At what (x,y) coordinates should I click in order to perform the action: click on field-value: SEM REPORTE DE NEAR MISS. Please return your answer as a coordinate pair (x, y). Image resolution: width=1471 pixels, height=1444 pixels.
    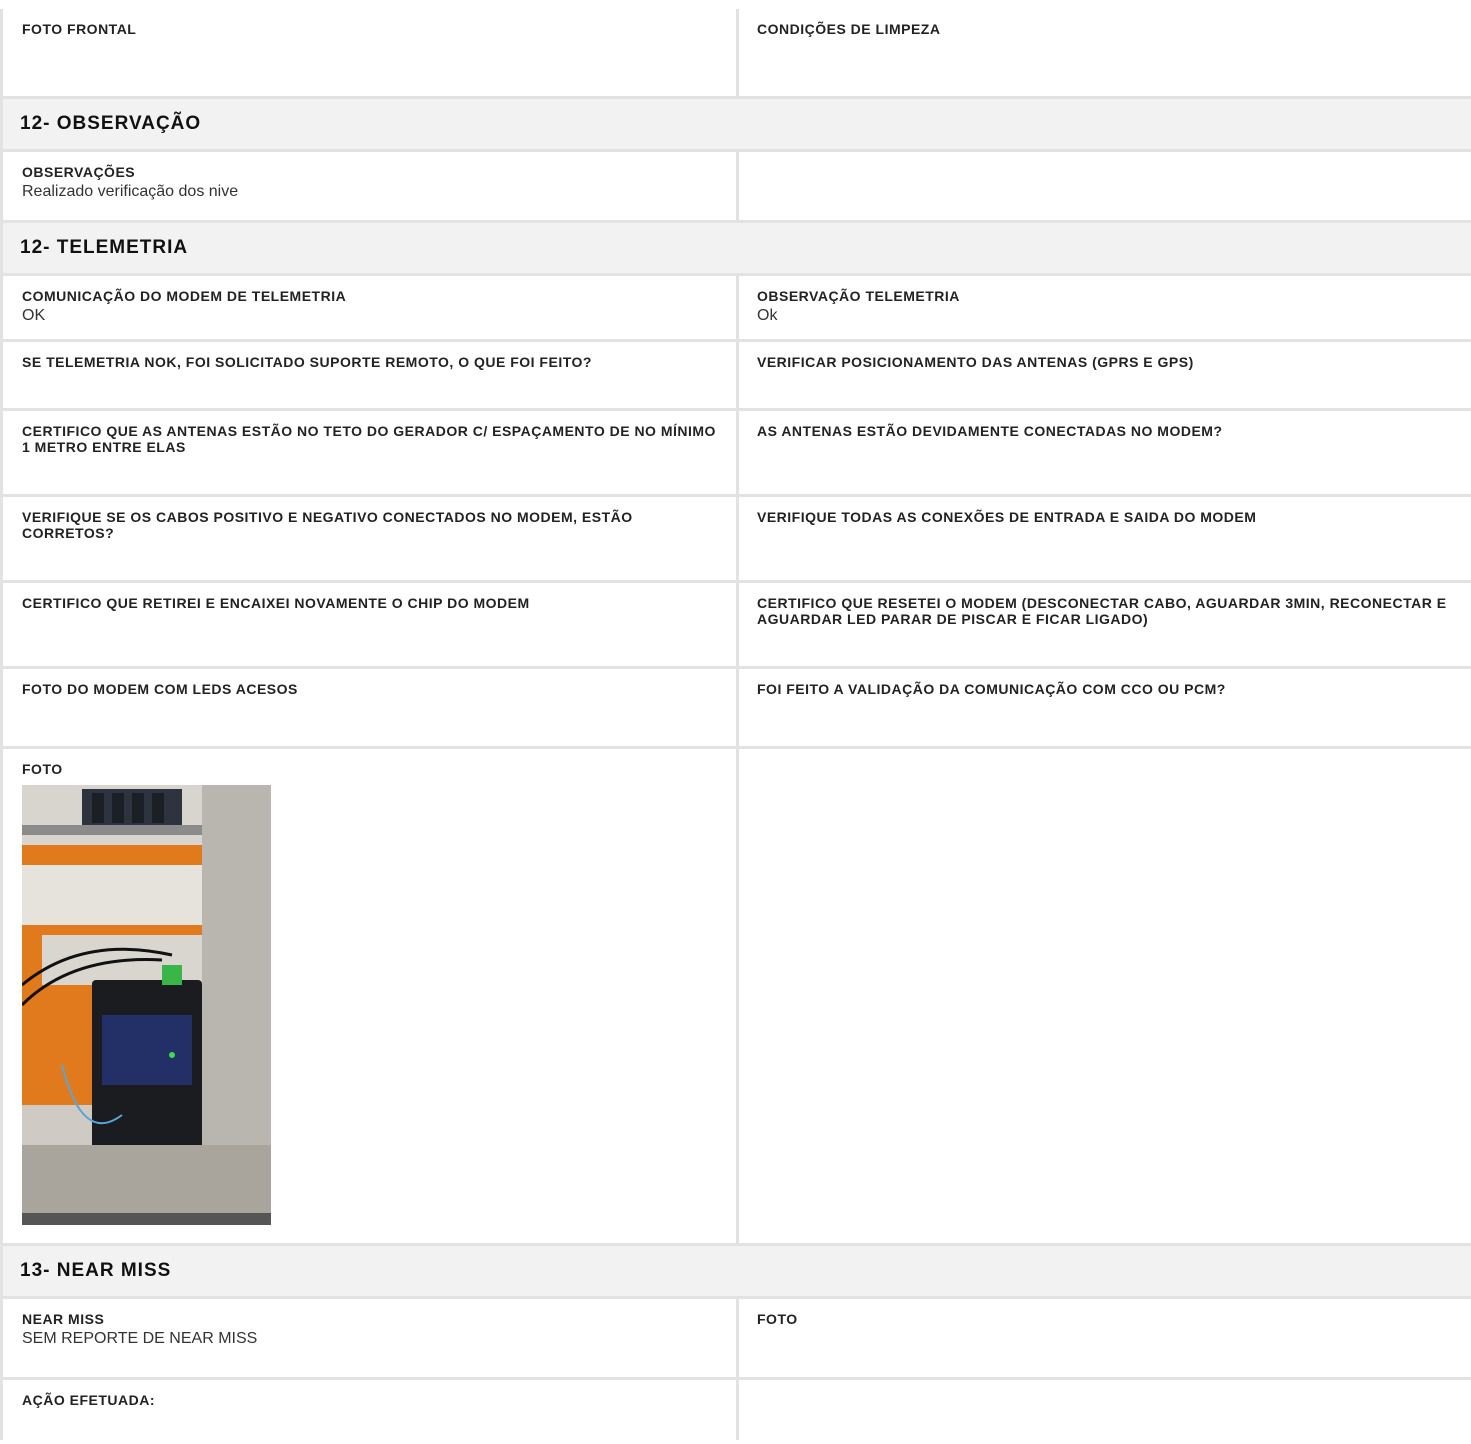
    Looking at the image, I should click on (140, 1338).